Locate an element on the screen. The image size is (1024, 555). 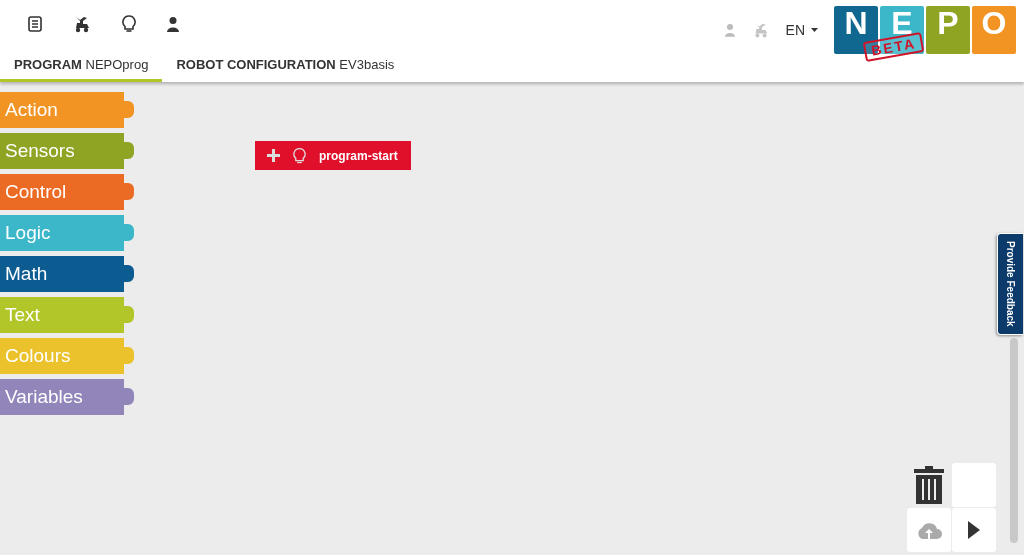
logo-letter: O is located at coordinates (994, 23).